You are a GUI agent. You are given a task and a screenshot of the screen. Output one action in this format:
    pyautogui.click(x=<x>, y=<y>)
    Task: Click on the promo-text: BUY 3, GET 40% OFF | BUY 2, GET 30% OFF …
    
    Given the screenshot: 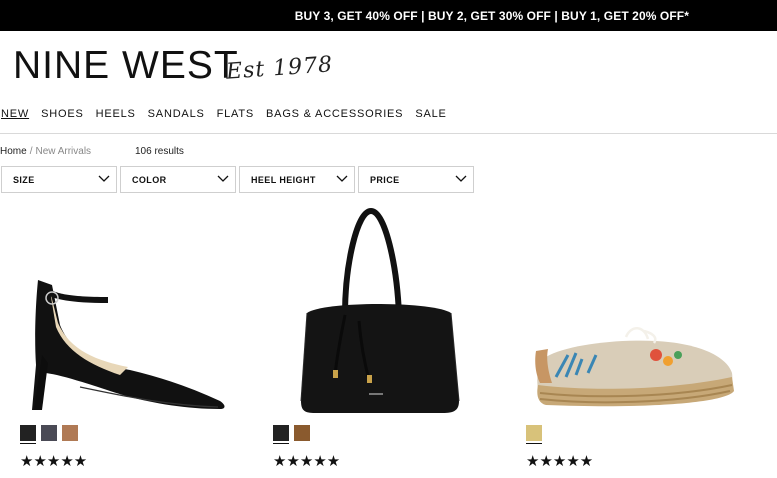 What is the action you would take?
    pyautogui.click(x=492, y=16)
    